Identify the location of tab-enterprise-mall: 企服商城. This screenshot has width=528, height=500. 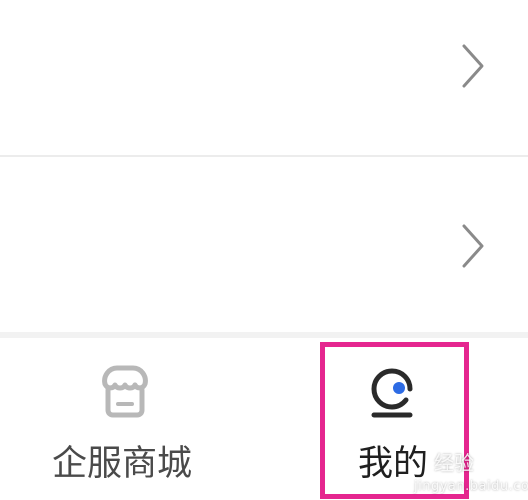
(125, 419).